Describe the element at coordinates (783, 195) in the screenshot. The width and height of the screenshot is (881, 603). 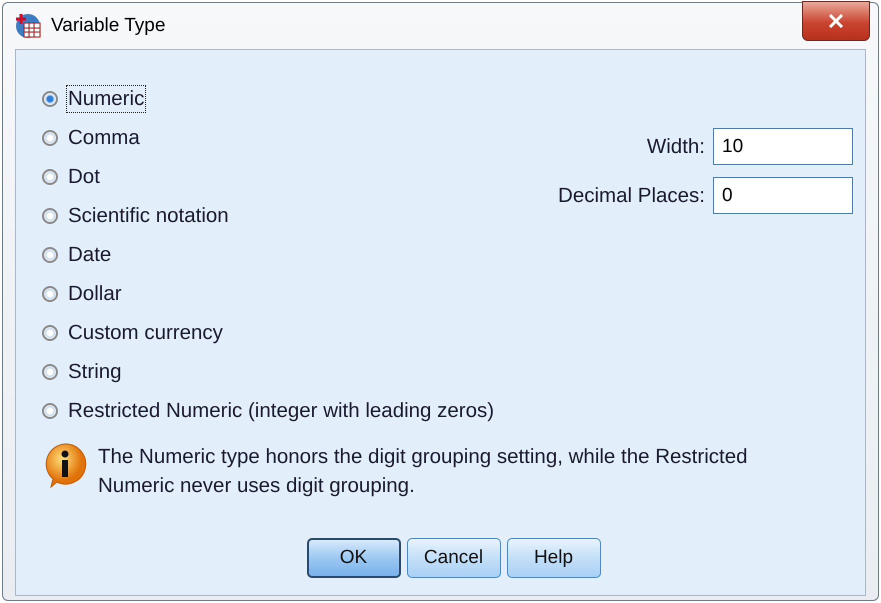
I see `input-field: 0` at that location.